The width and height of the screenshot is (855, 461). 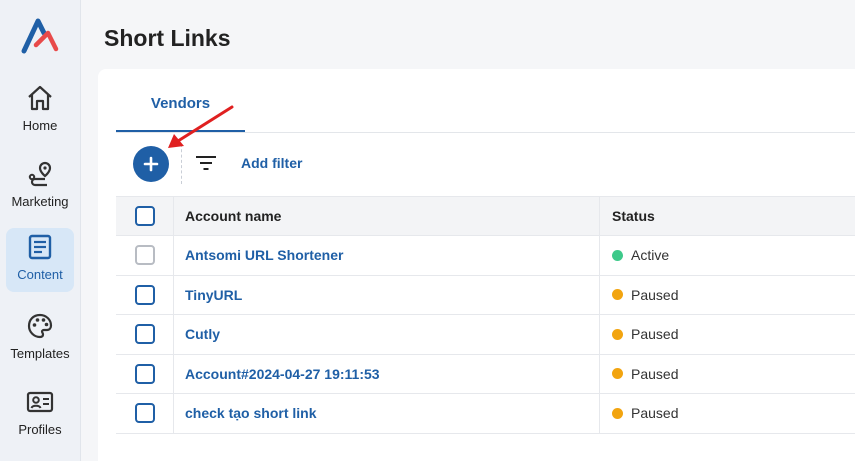 I want to click on sidebar-item-label: Marketing, so click(x=40, y=201).